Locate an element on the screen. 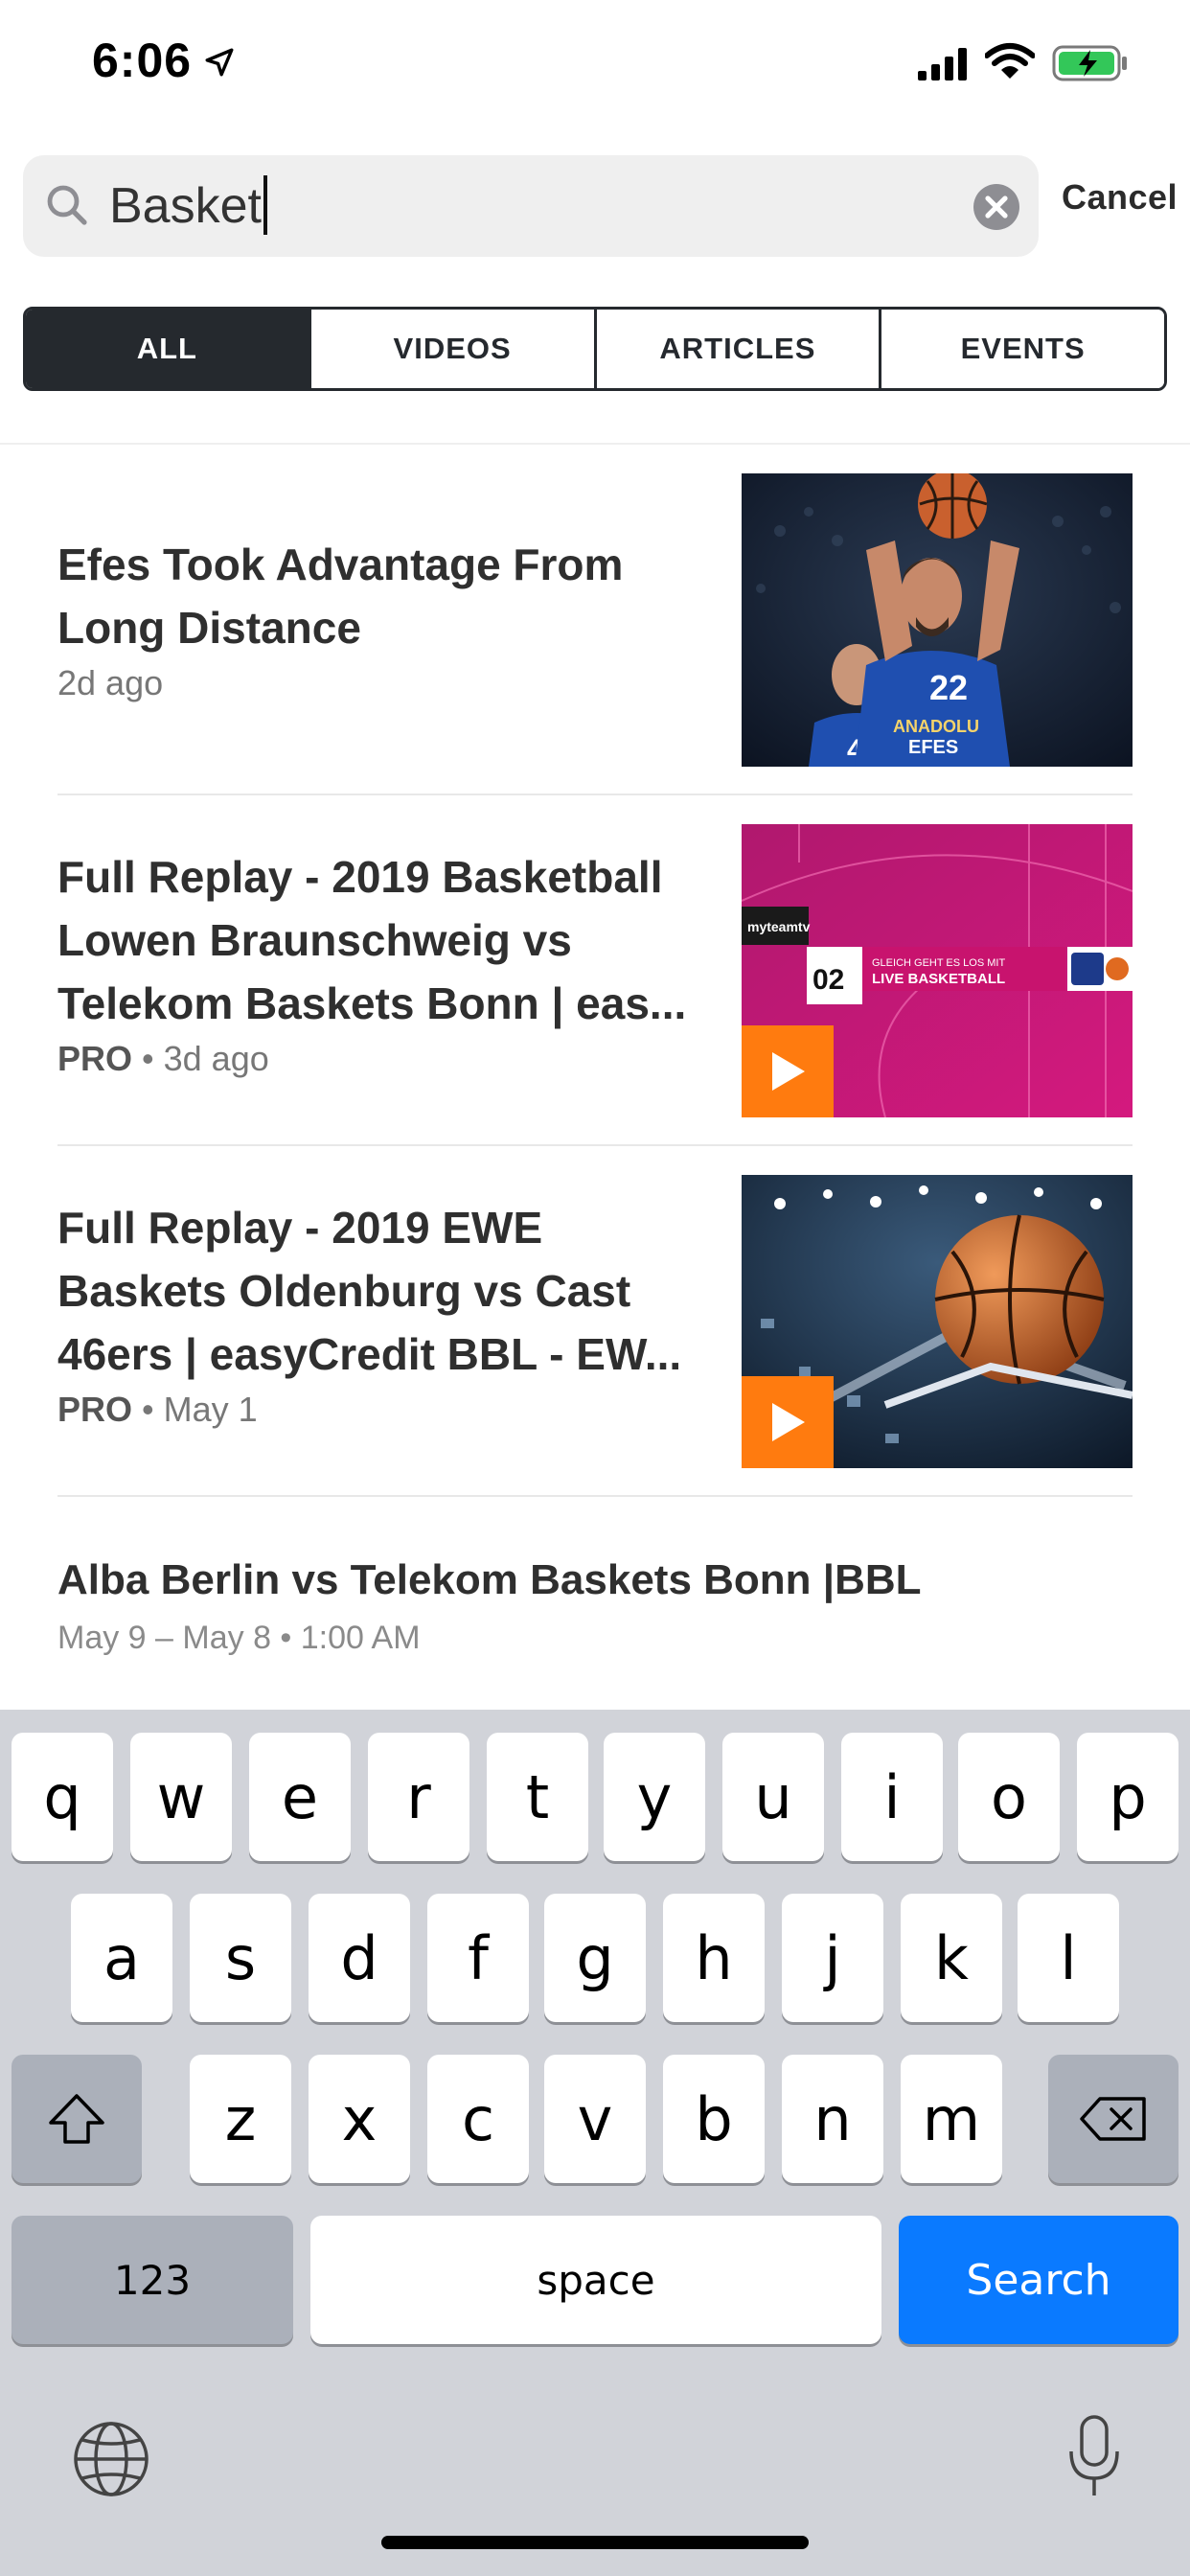  key-c: c is located at coordinates (478, 2119).